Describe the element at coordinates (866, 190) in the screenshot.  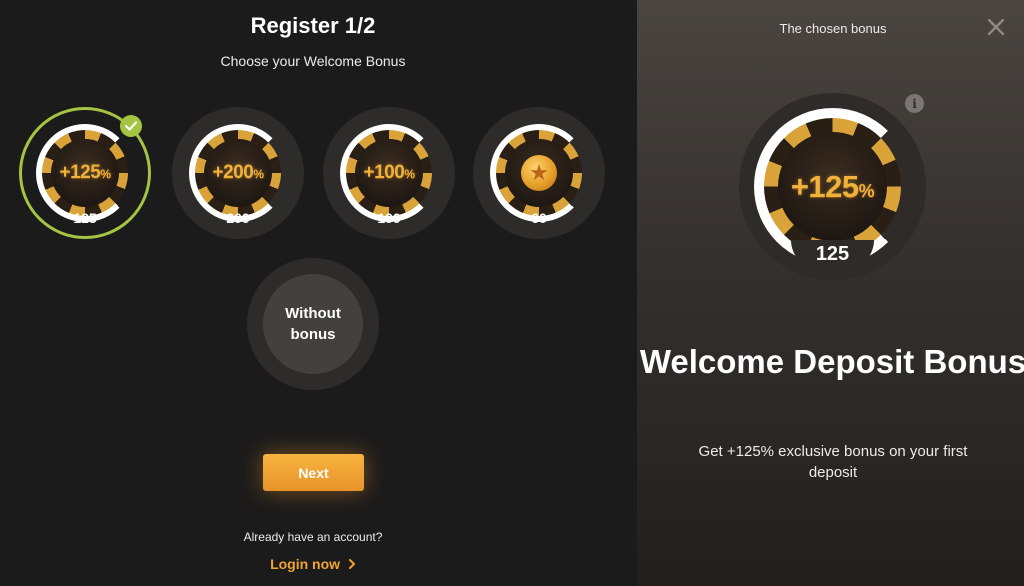
I see `chosen-bonus-percent: %` at that location.